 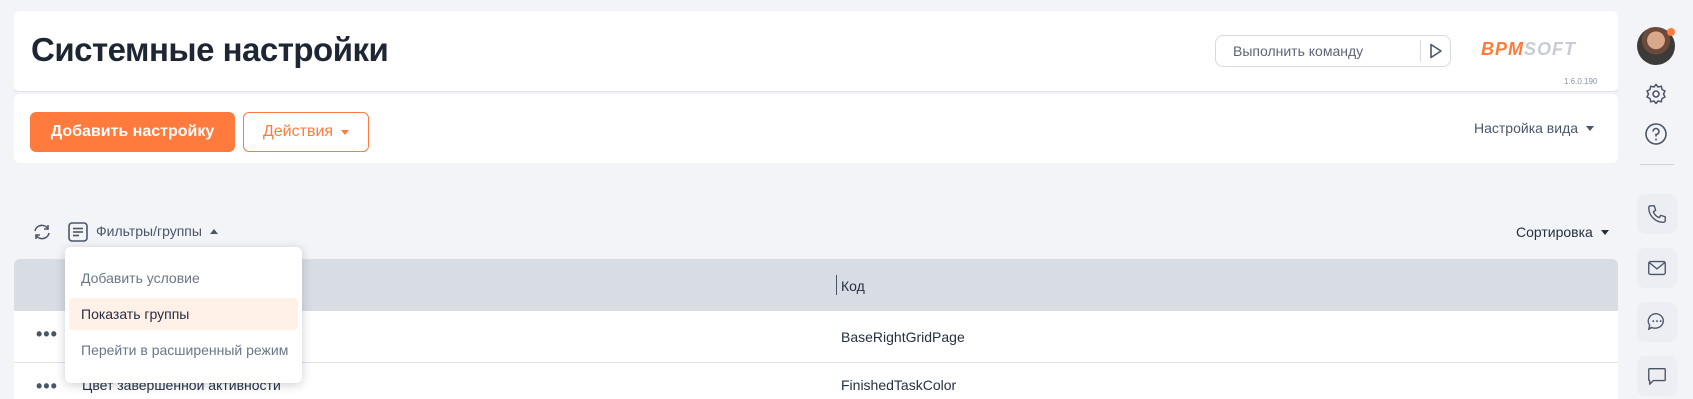 What do you see at coordinates (836, 285) in the screenshot?
I see `column-resizer` at bounding box center [836, 285].